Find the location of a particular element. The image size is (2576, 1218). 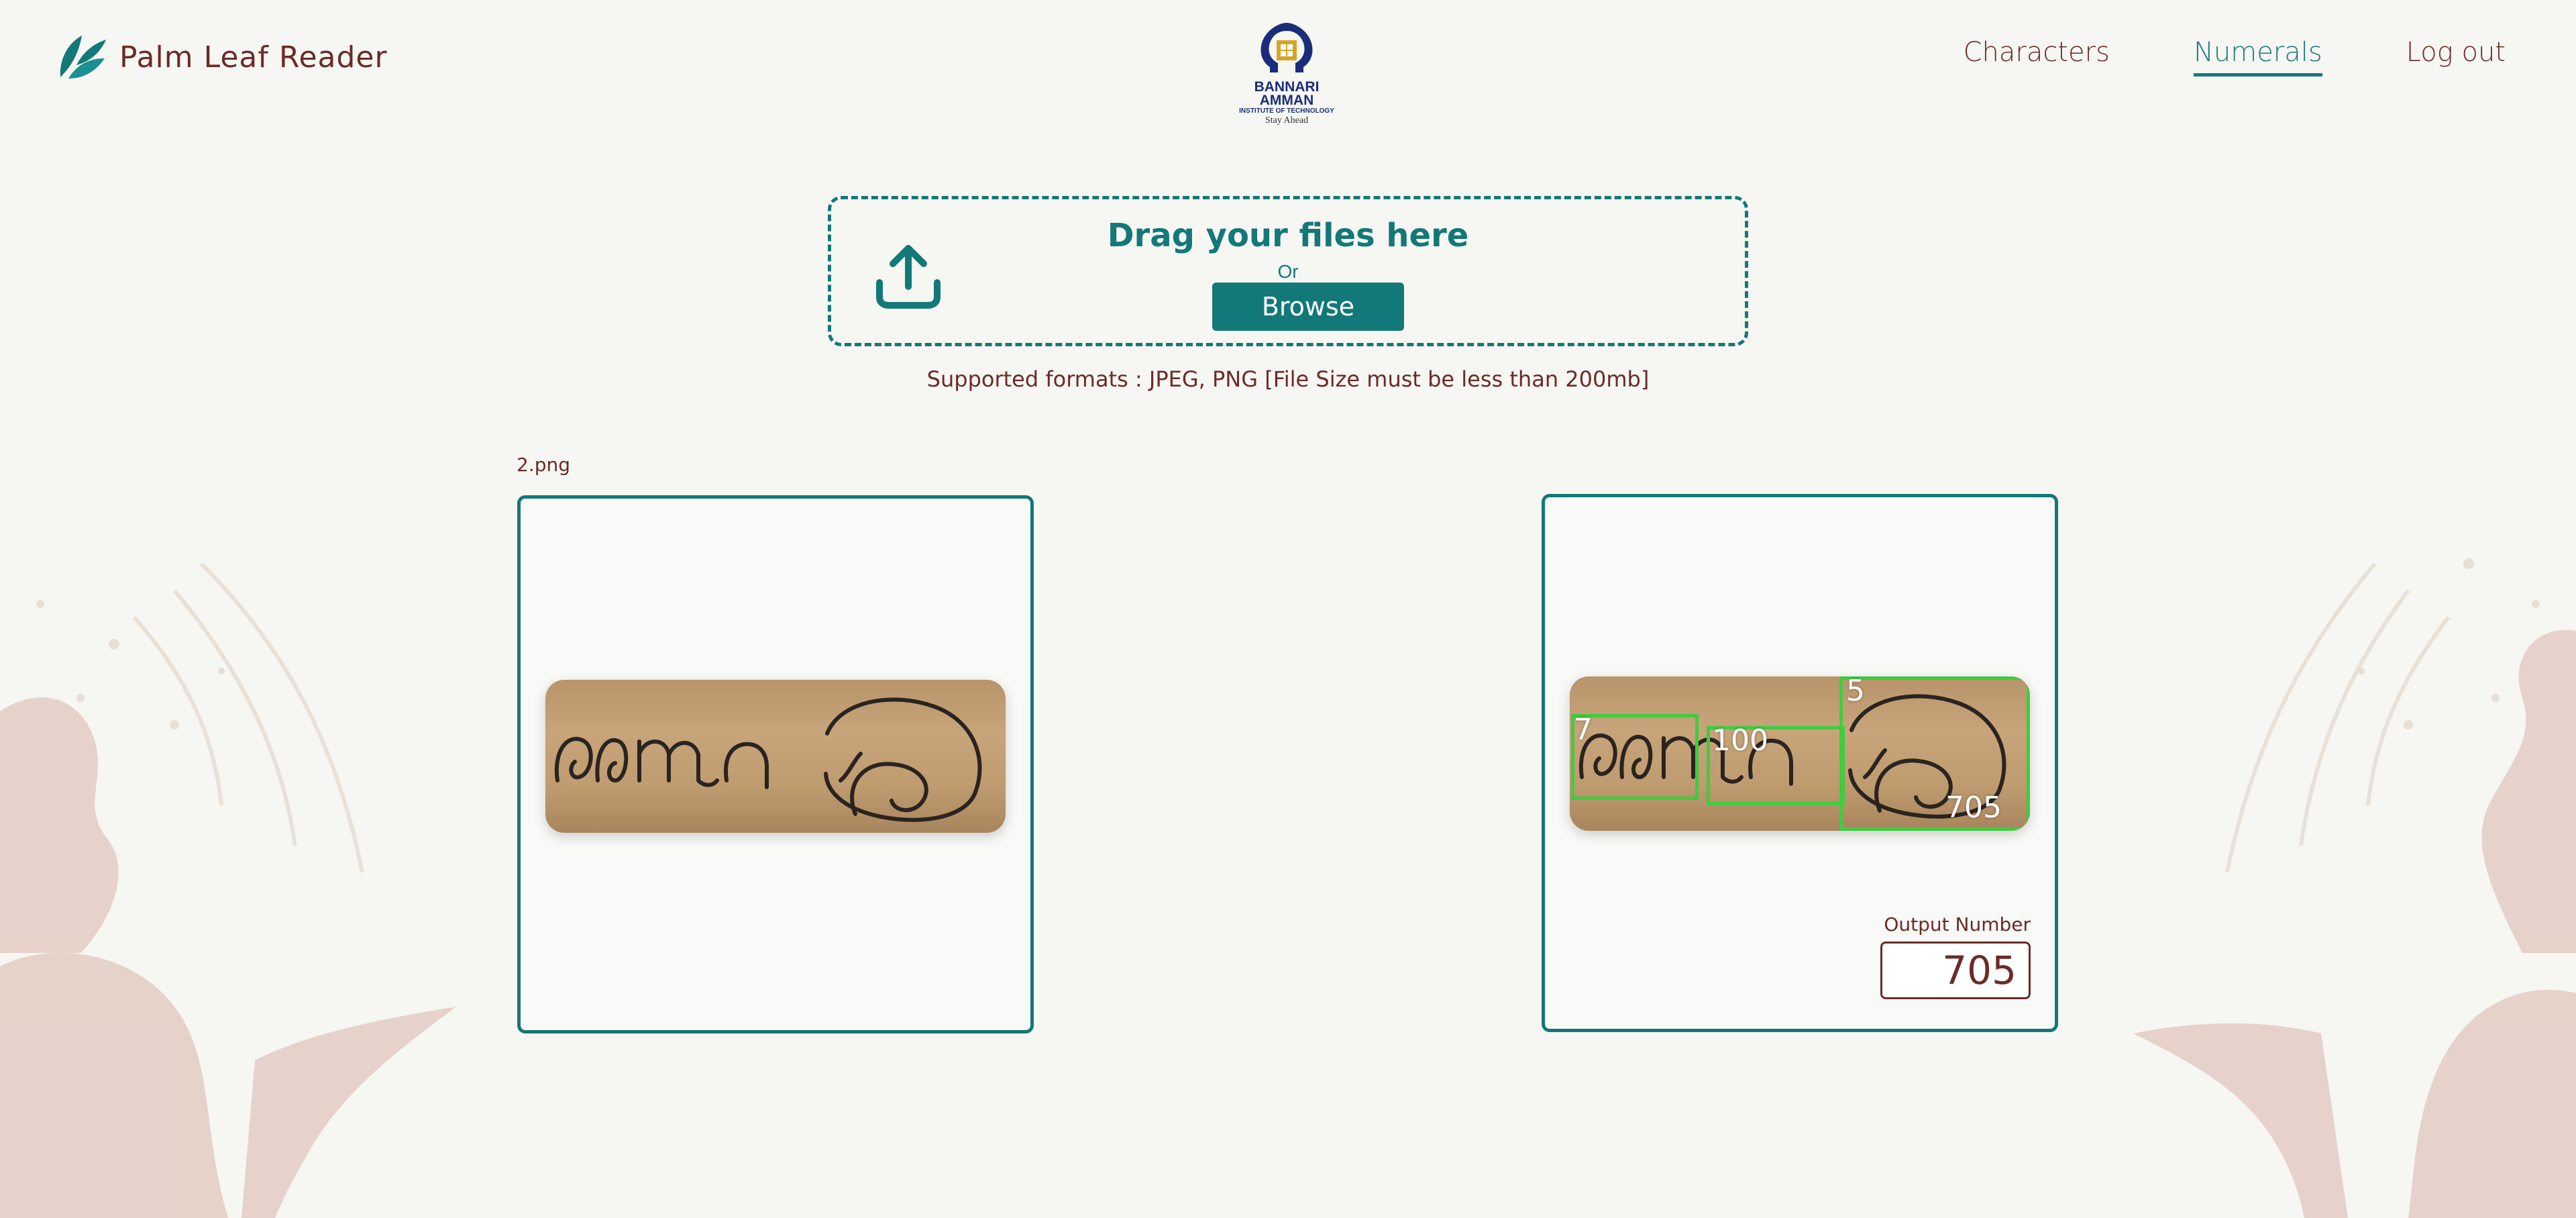

output-number-label: Output Number is located at coordinates (1957, 924).